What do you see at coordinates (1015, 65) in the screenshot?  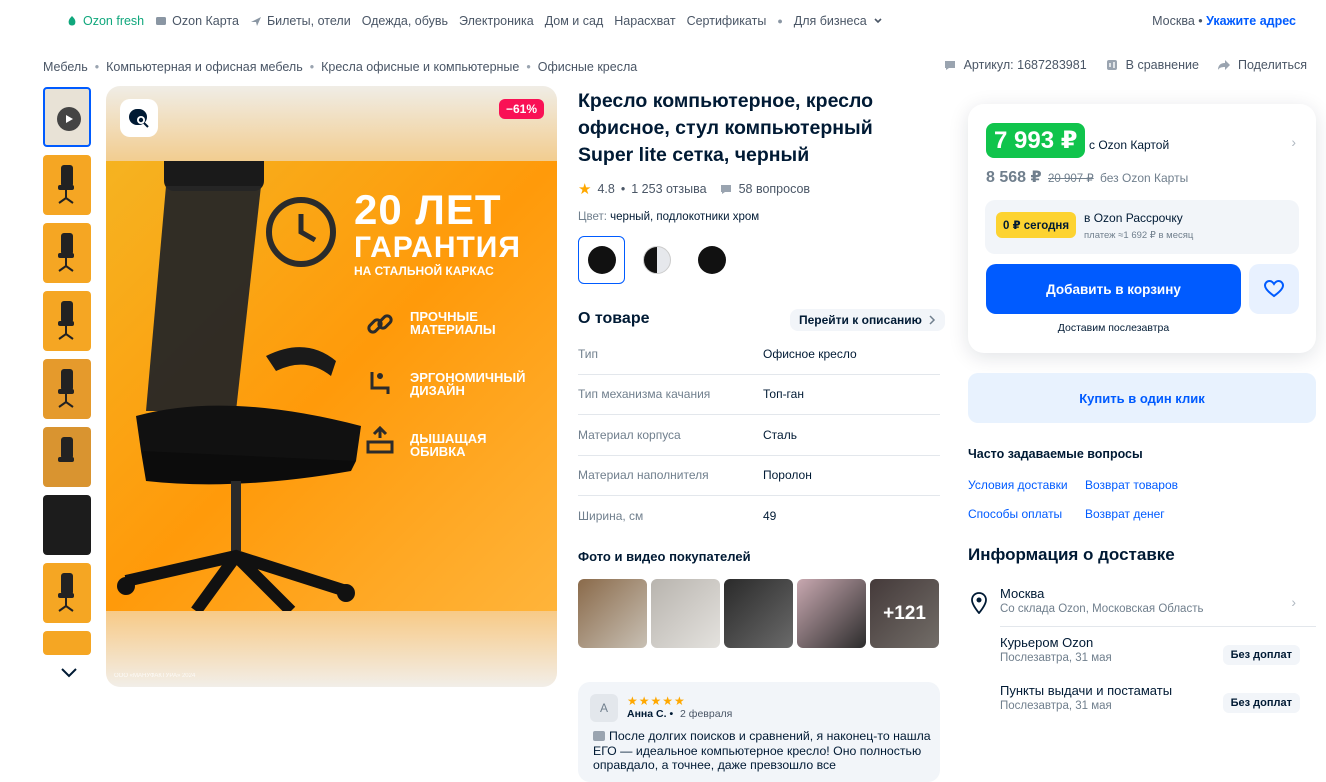 I see `sku: Артикул: 1687283981` at bounding box center [1015, 65].